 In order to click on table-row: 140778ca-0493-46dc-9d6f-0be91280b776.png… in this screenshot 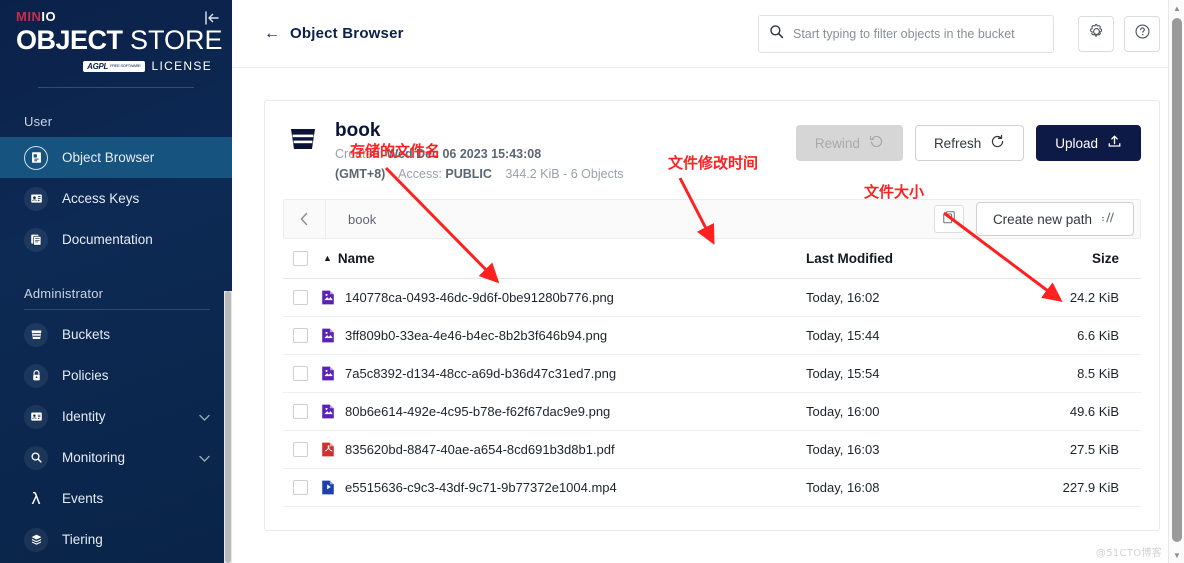, I will do `click(712, 298)`.